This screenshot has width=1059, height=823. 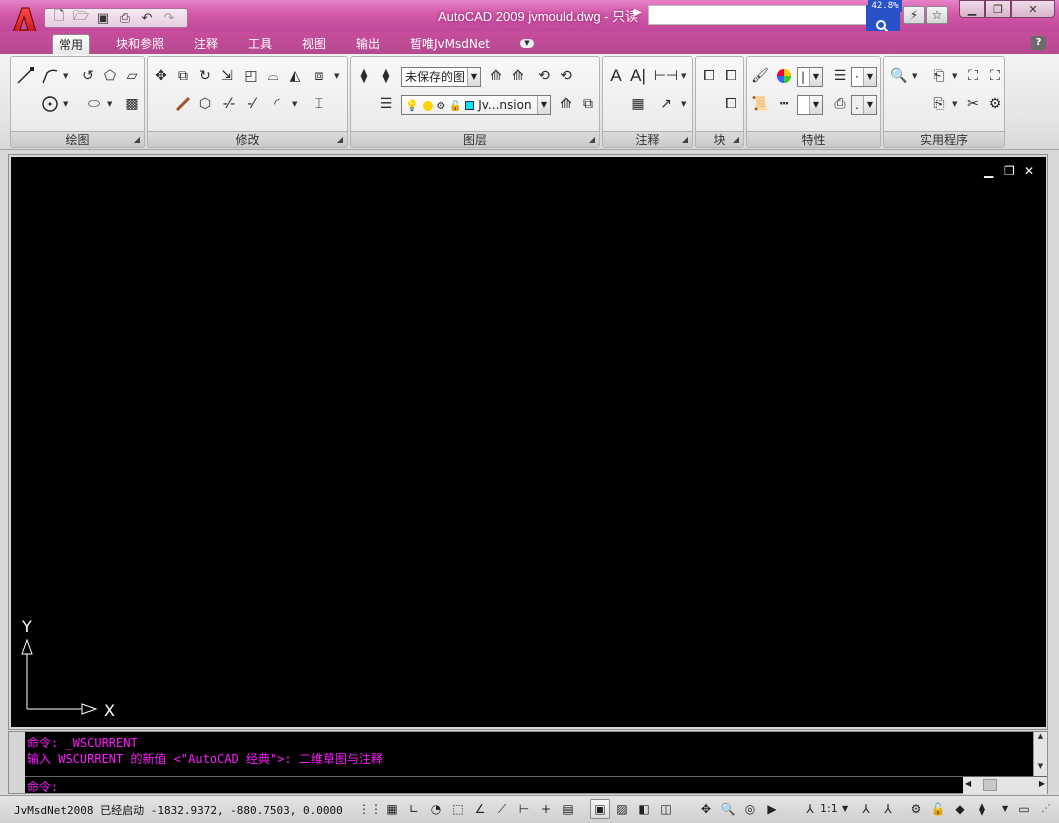 I want to click on linetype-icon: ┅, so click(x=784, y=104).